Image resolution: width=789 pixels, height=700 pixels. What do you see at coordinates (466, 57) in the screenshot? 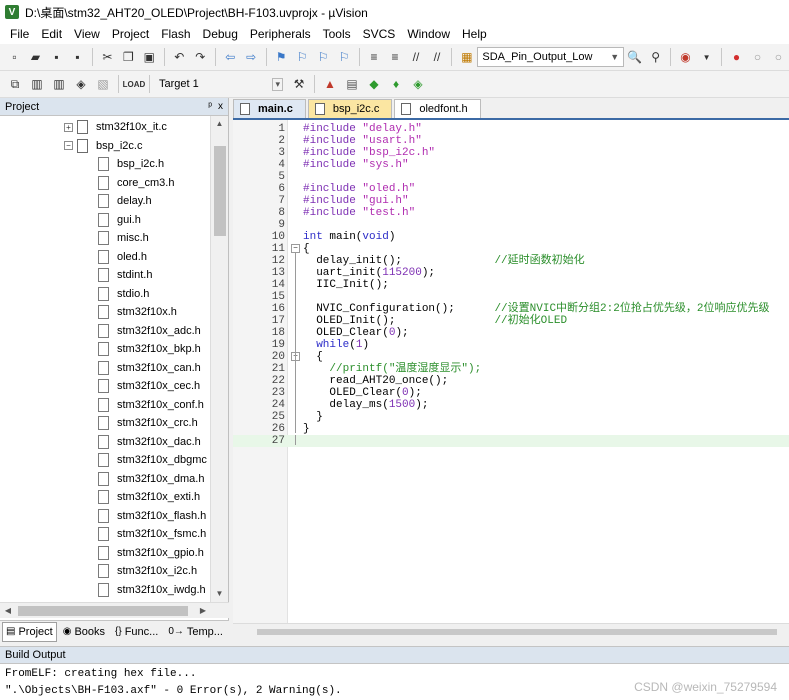
I see `find-in-files-icon: ▦` at bounding box center [466, 57].